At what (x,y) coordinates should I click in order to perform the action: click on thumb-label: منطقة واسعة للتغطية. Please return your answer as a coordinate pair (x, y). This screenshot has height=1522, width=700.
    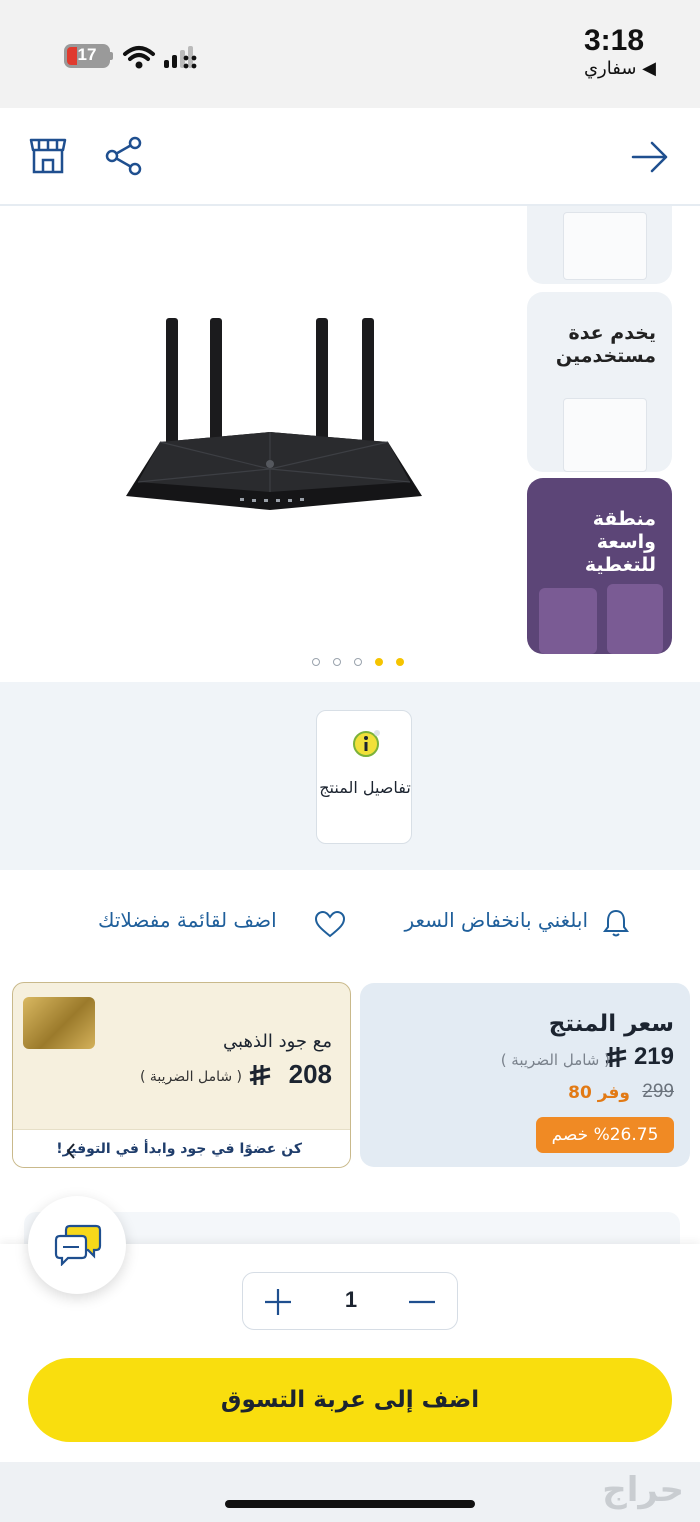
    Looking at the image, I should click on (620, 542).